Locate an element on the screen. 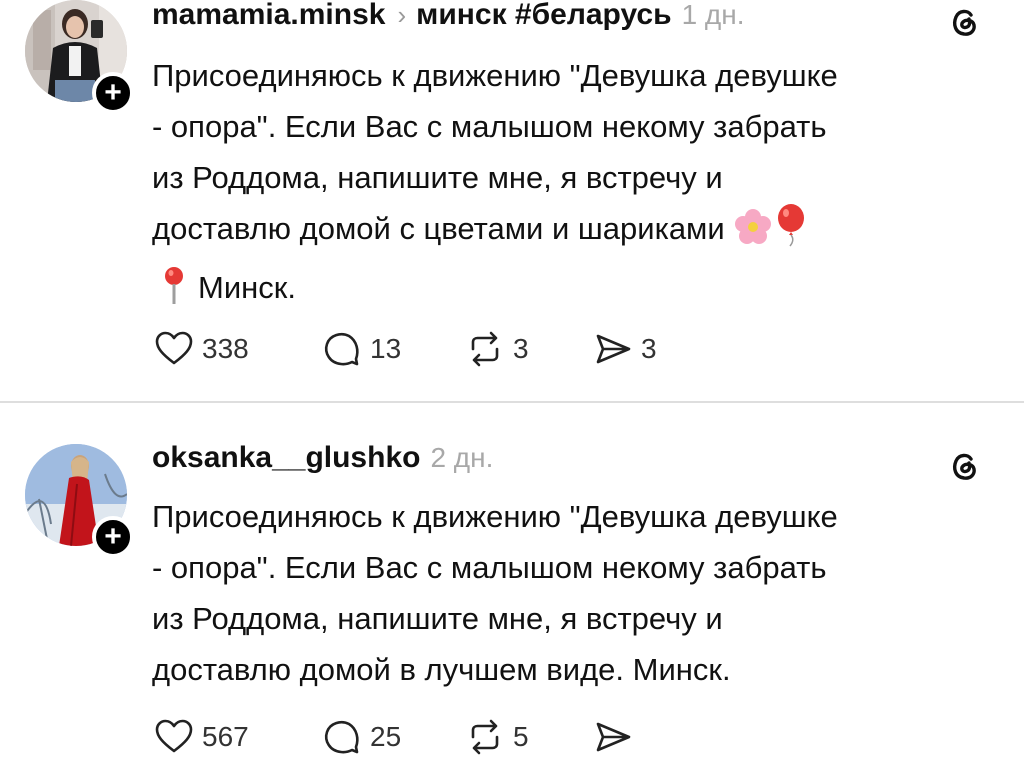 The image size is (1024, 765). post-actions: 338 13 3 3 is located at coordinates (405, 349).